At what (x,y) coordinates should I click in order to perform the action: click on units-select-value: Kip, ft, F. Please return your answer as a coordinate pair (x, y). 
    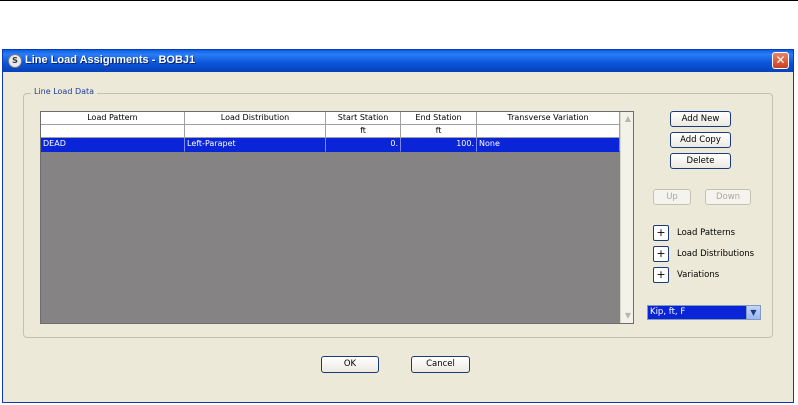
    Looking at the image, I should click on (668, 312).